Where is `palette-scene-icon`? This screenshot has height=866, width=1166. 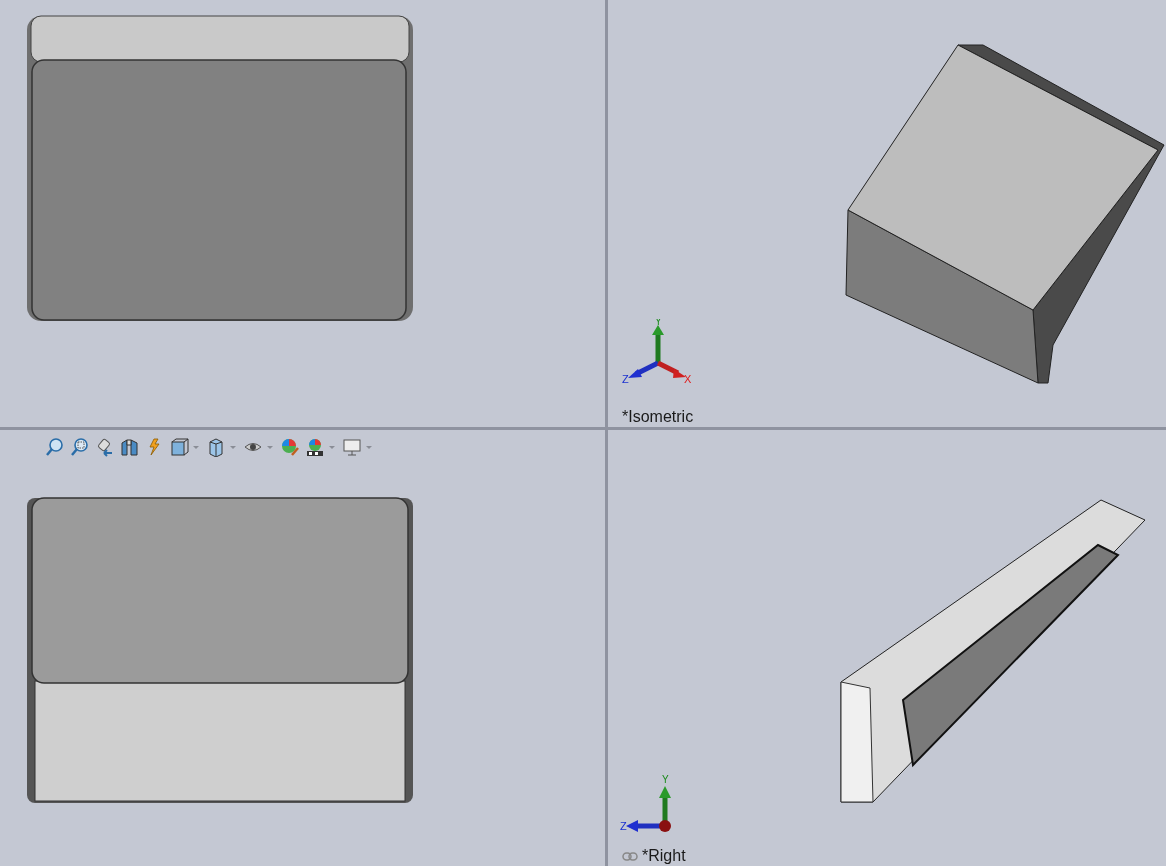 palette-scene-icon is located at coordinates (314, 447).